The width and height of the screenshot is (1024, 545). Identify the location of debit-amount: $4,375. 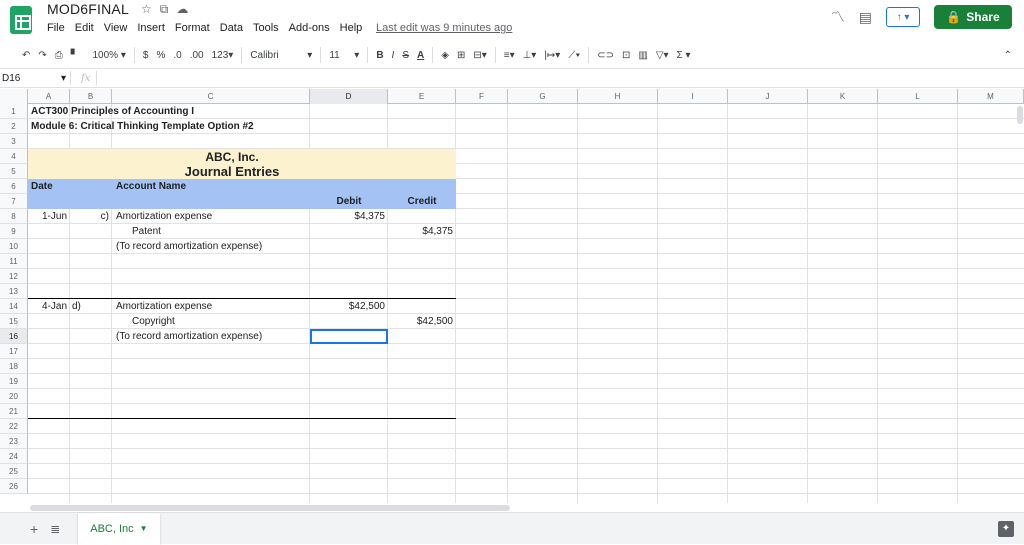
(349, 216).